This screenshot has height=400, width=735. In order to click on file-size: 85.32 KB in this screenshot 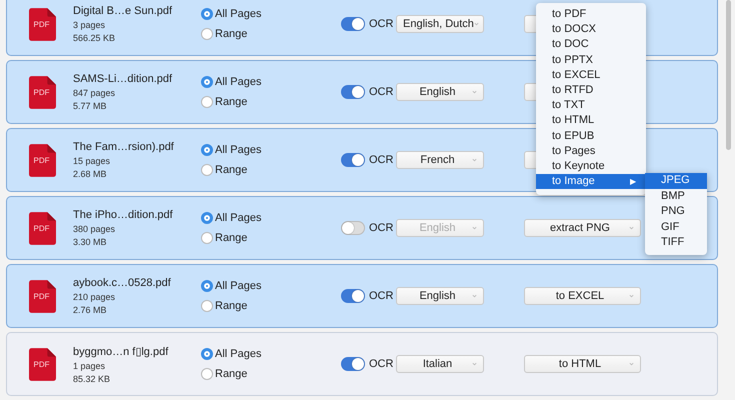, I will do `click(92, 379)`.